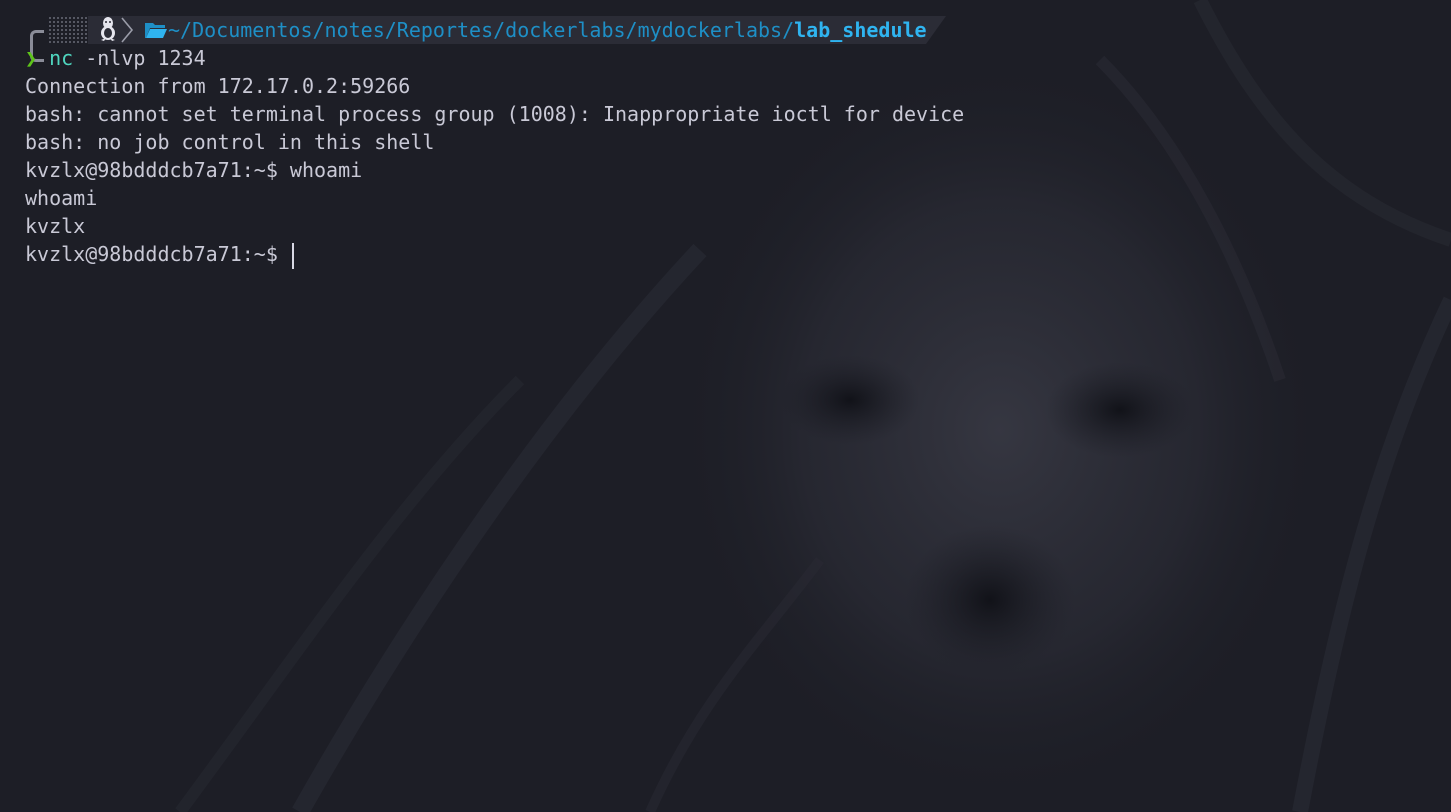  I want to click on command-name: nc, so click(61, 58).